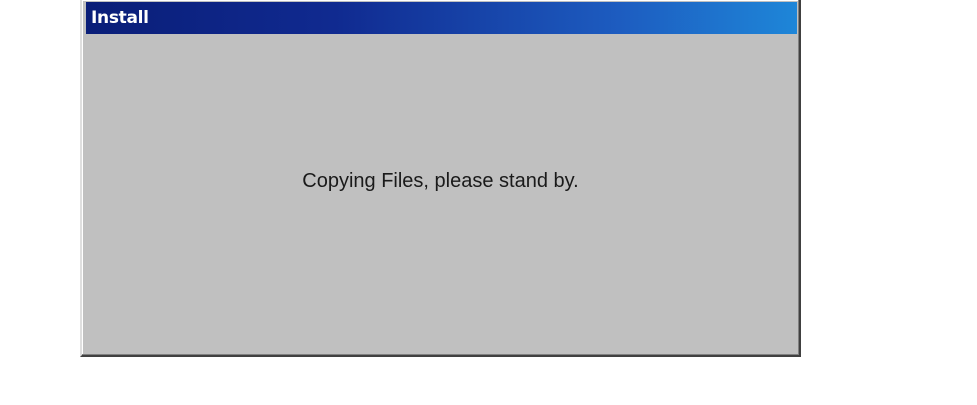 The height and width of the screenshot is (405, 977). What do you see at coordinates (441, 18) in the screenshot?
I see `title-bar: Install` at bounding box center [441, 18].